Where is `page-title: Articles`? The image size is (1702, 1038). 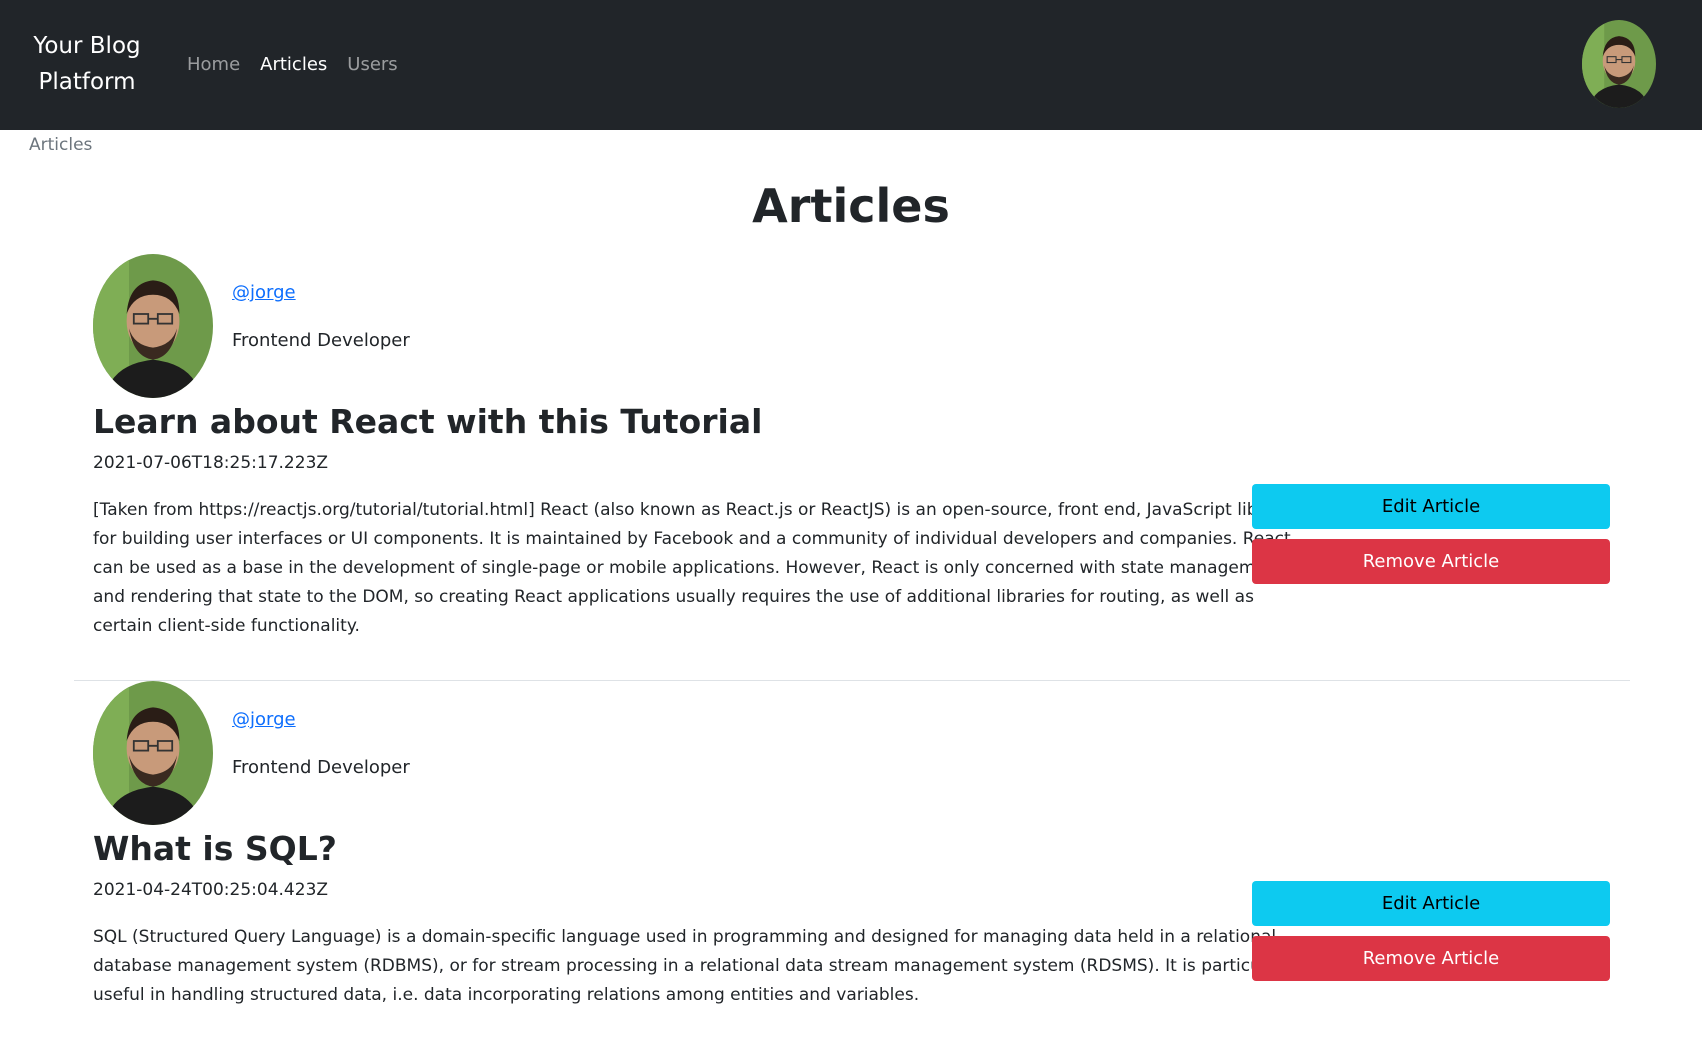
page-title: Articles is located at coordinates (851, 206).